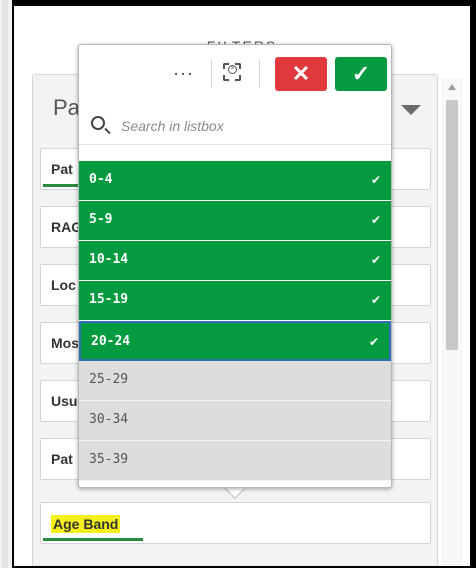 This screenshot has height=568, width=476. Describe the element at coordinates (235, 221) in the screenshot. I see `list-item: 5-9 ✔` at that location.